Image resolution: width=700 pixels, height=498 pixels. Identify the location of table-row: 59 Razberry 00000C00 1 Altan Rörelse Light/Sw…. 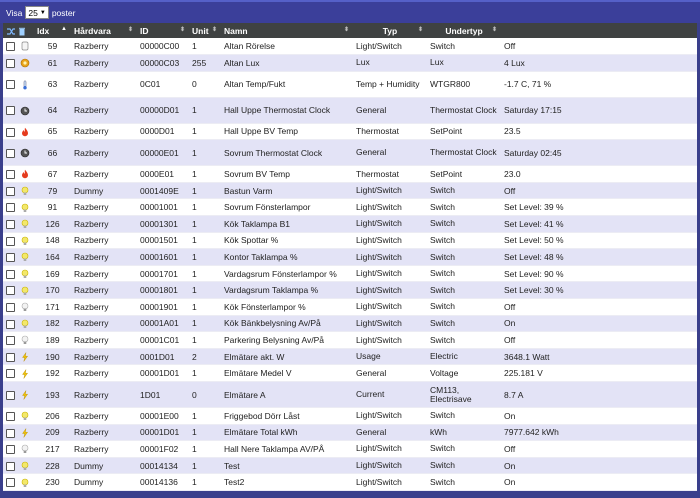
(350, 47).